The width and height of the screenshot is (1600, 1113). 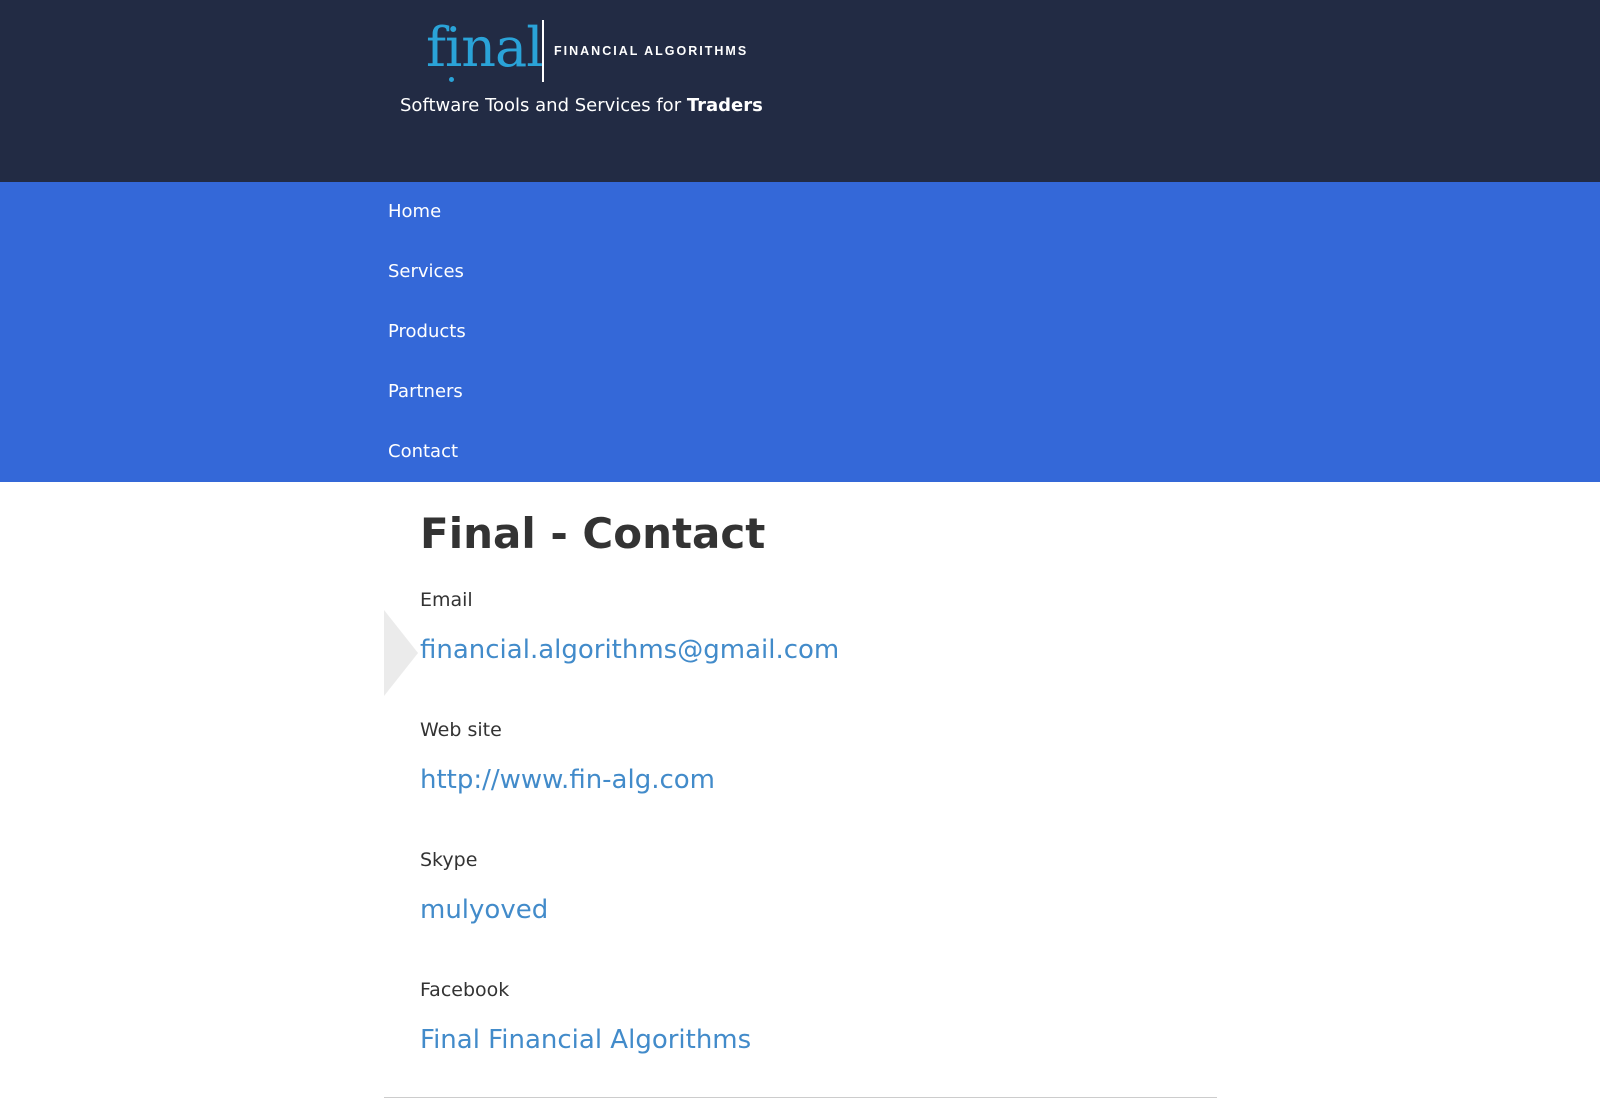 I want to click on facebook-link: Final Financial Algorithms, so click(x=585, y=1040).